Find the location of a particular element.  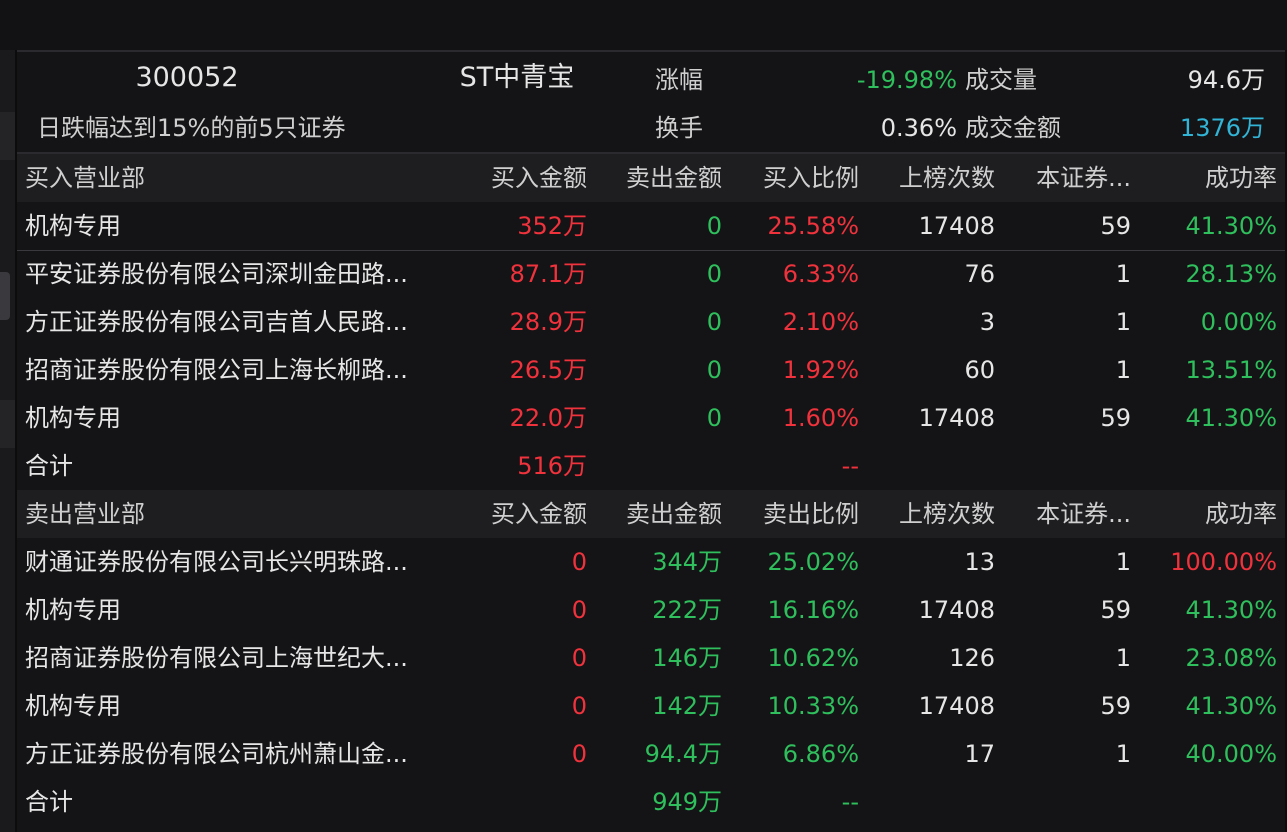

table-row: 方正证券股份有限公司吉首人民路... 28.9万 0 2.10% 3 1 0.00% is located at coordinates (651, 322).